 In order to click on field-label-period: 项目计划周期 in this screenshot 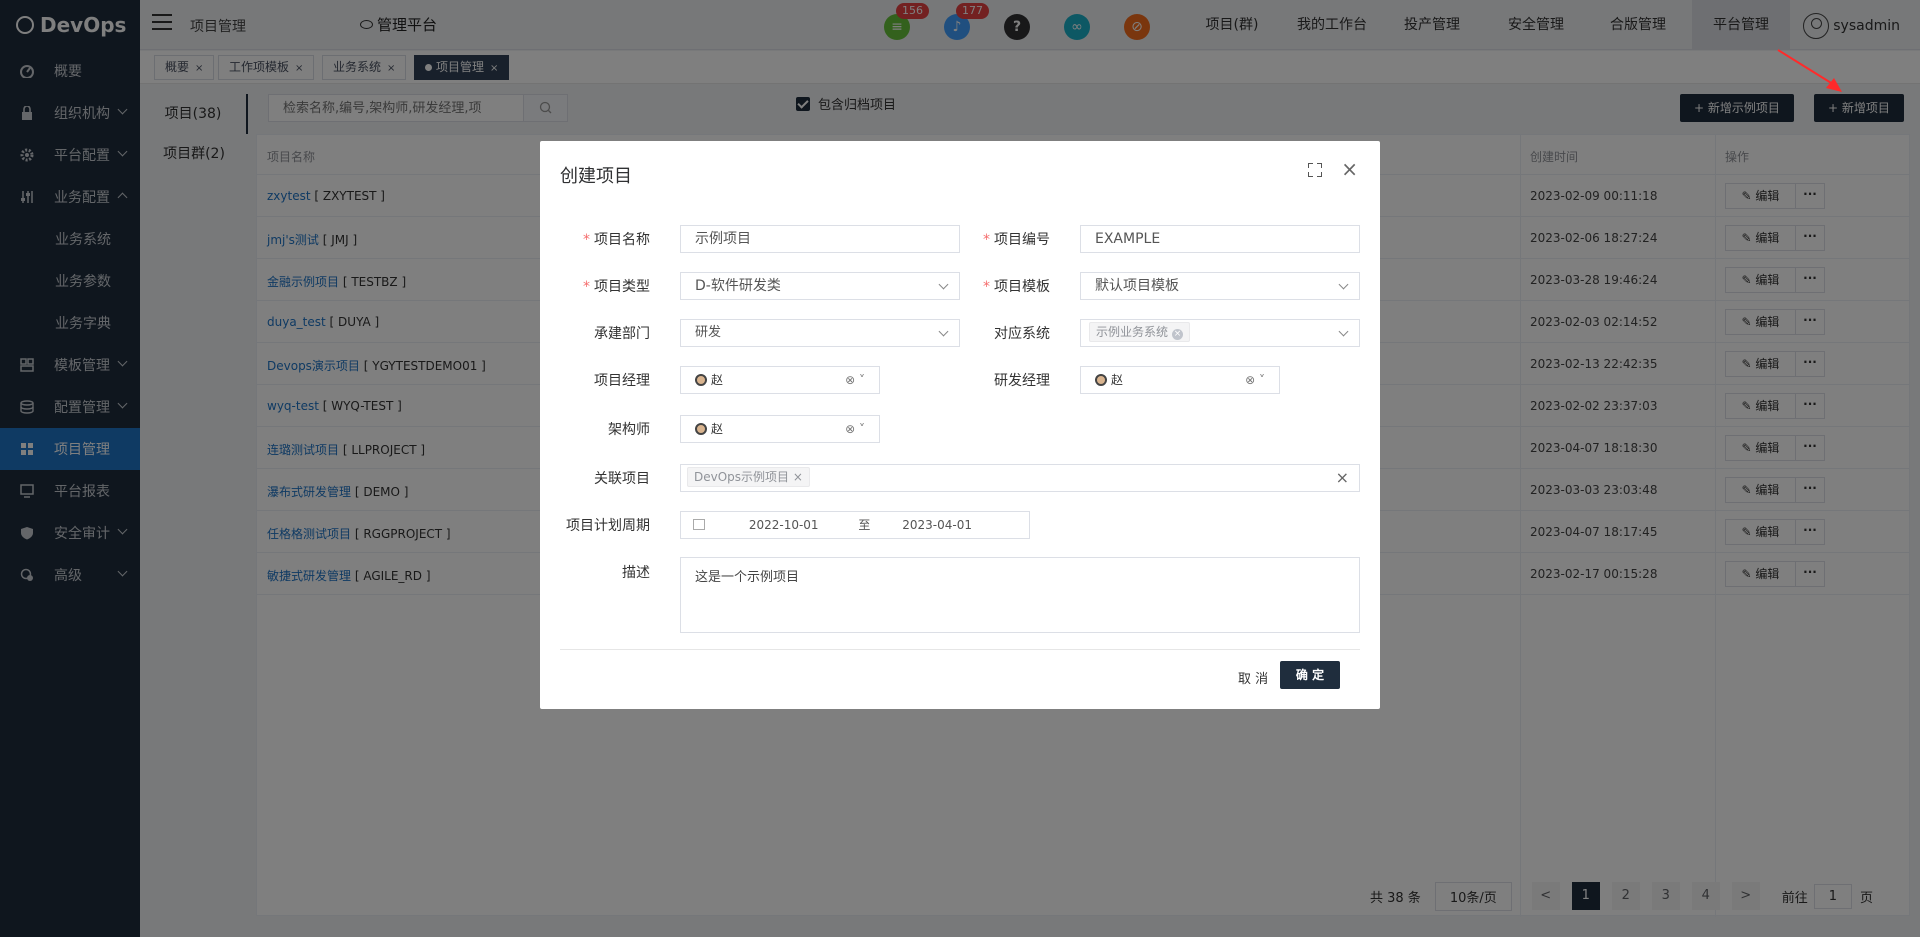, I will do `click(608, 526)`.